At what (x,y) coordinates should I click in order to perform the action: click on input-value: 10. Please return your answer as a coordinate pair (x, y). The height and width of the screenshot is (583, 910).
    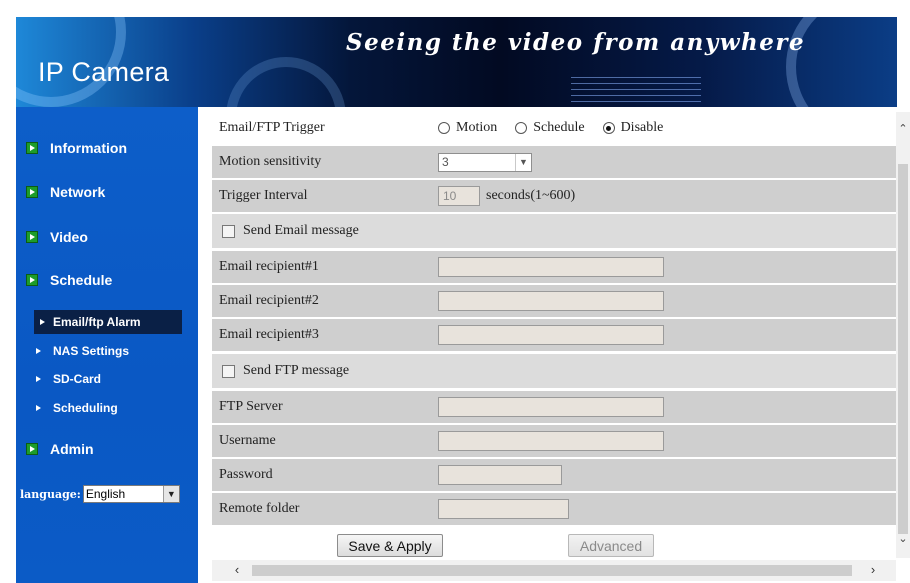
    Looking at the image, I should click on (450, 196).